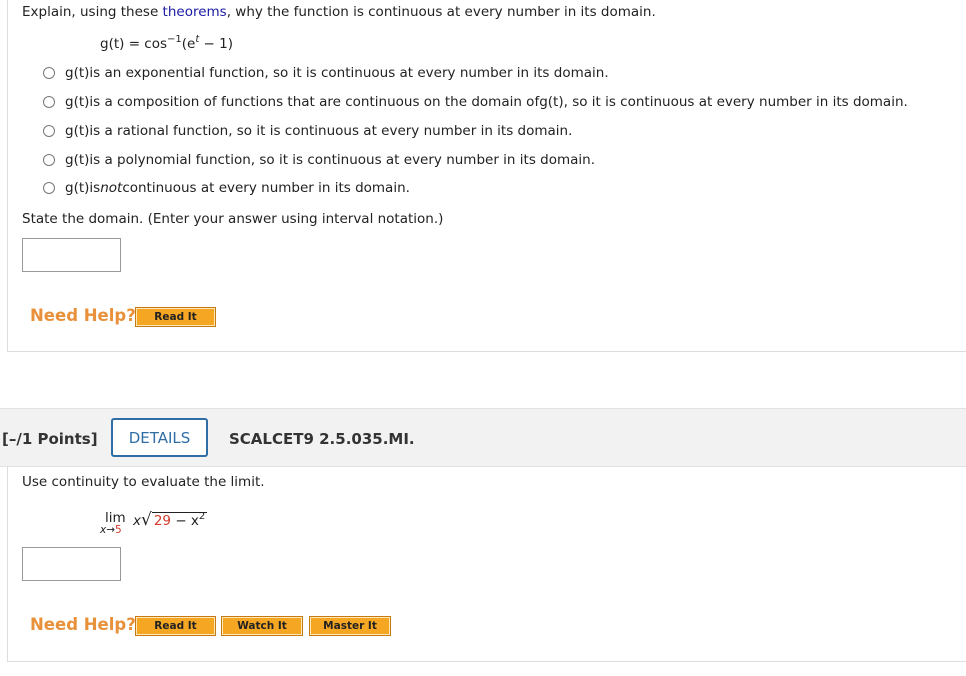  I want to click on radicand: 29 − x2, so click(179, 520).